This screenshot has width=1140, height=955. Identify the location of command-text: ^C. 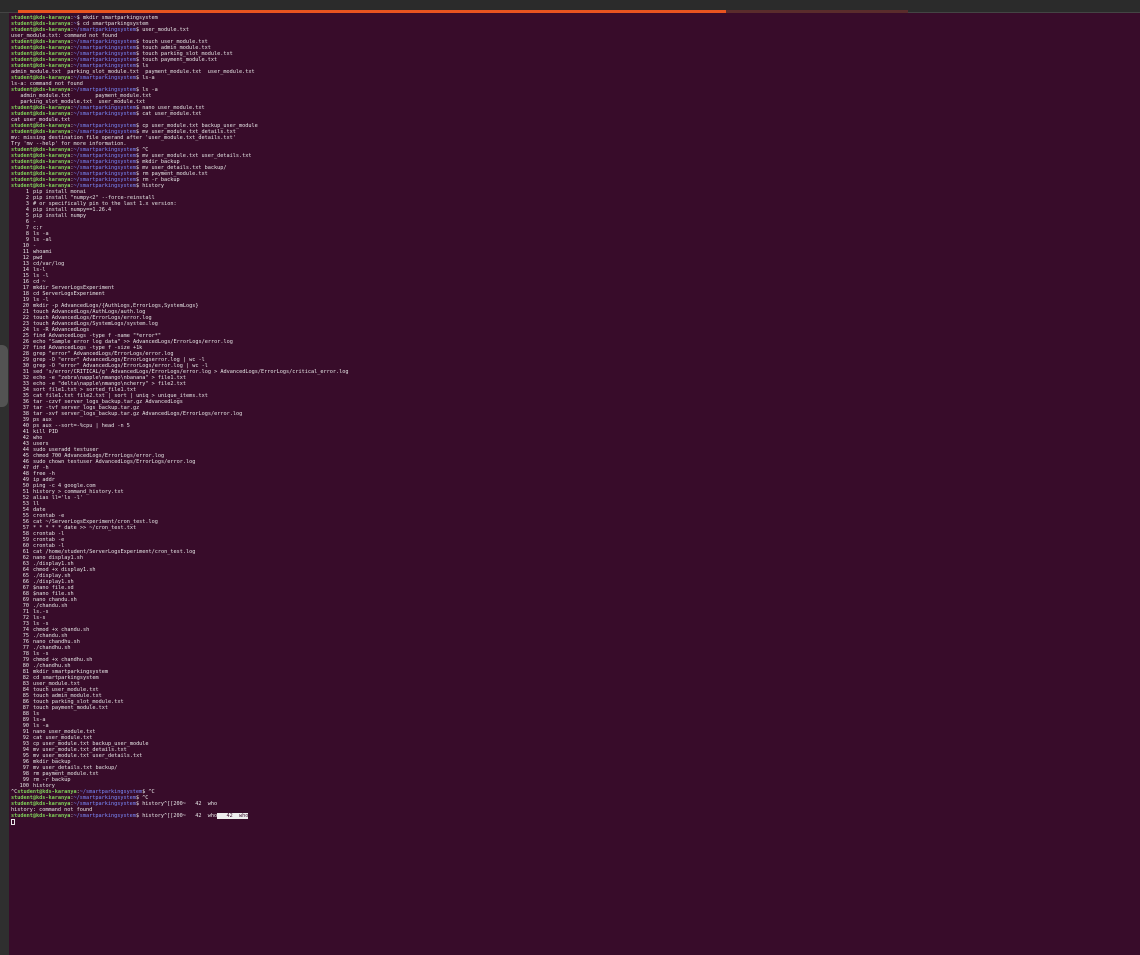
(151, 792).